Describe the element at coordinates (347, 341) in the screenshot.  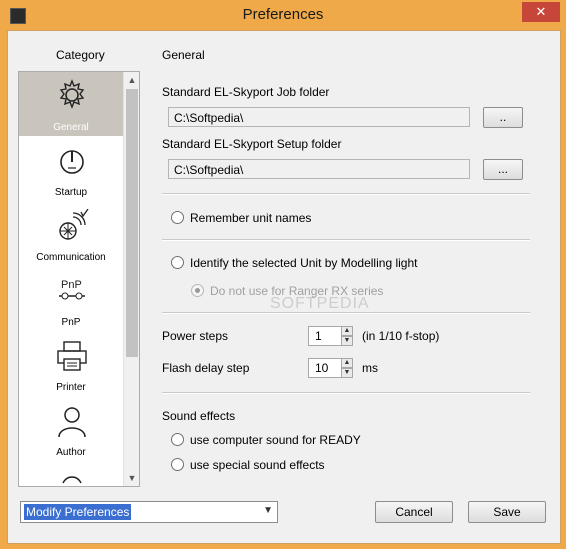
I see `power-steps-down-icon: ▼` at that location.